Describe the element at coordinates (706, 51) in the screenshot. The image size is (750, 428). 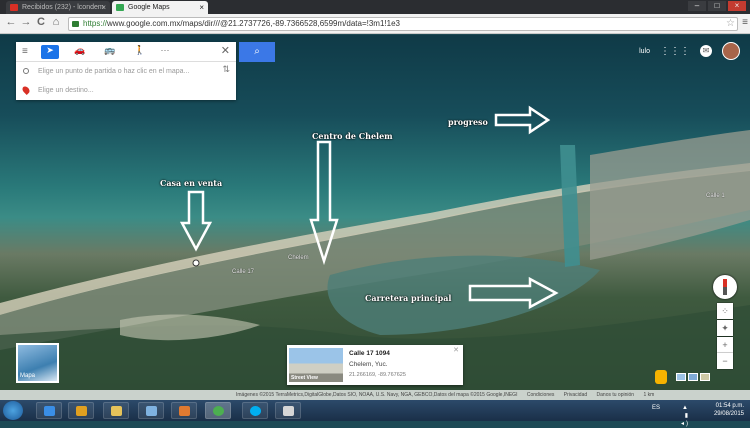
I see `notifications-icon: ✉` at that location.